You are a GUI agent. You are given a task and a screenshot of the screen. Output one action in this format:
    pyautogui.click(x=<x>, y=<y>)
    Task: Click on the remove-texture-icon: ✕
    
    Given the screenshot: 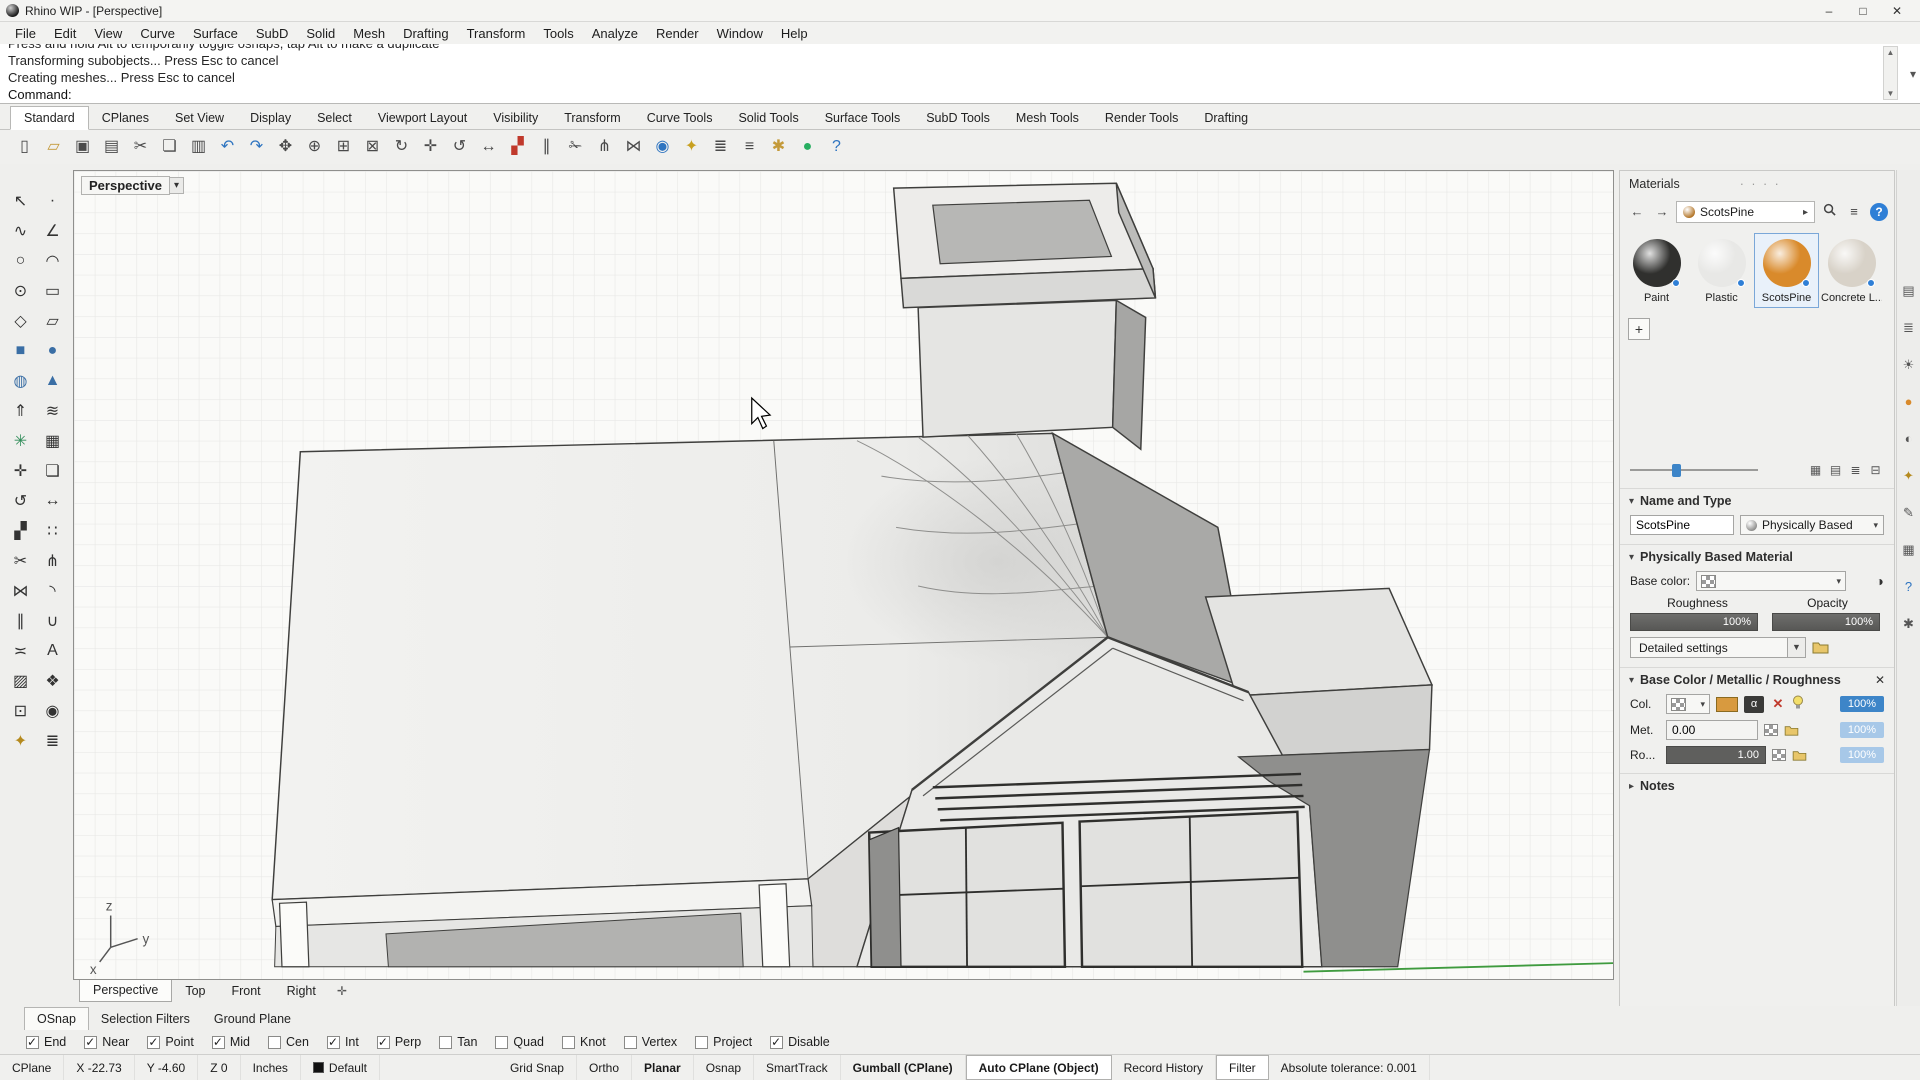 What is the action you would take?
    pyautogui.click(x=1778, y=704)
    